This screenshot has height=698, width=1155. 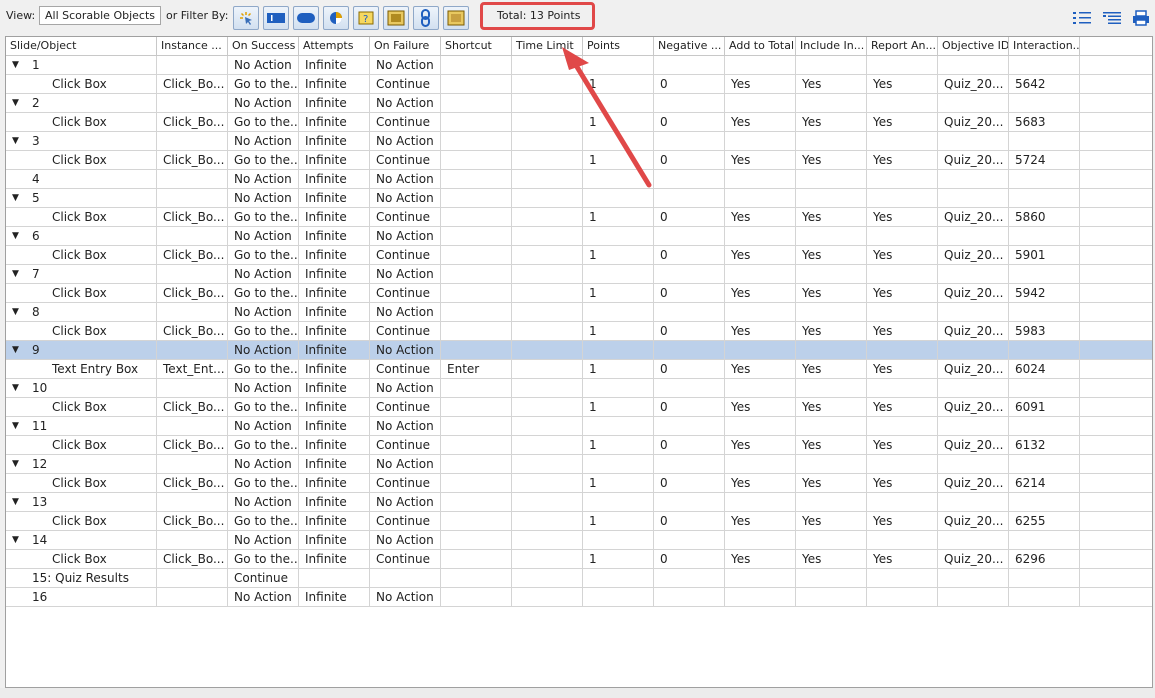 I want to click on col-on-failure-header: On Failure, so click(x=405, y=46).